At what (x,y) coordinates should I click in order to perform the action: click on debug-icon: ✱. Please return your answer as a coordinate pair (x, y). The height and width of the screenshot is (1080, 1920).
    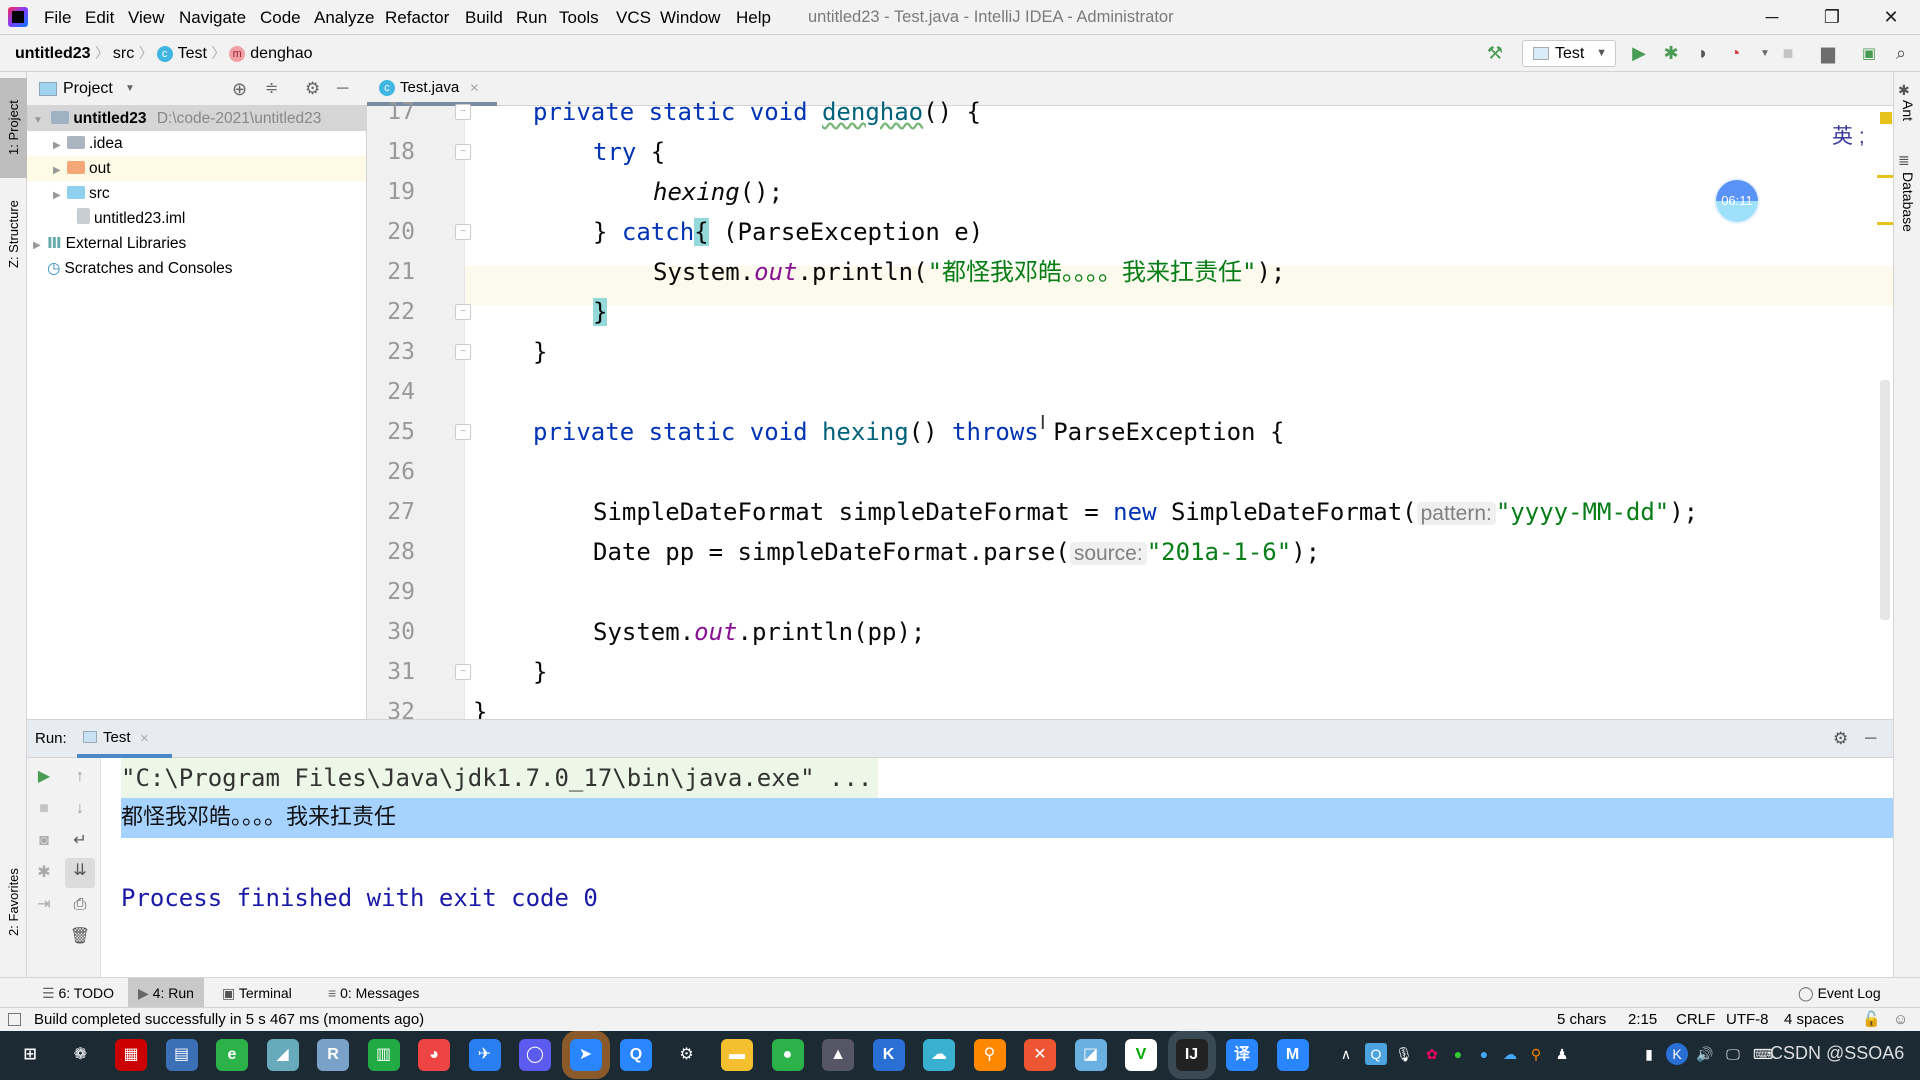
    Looking at the image, I should click on (44, 873).